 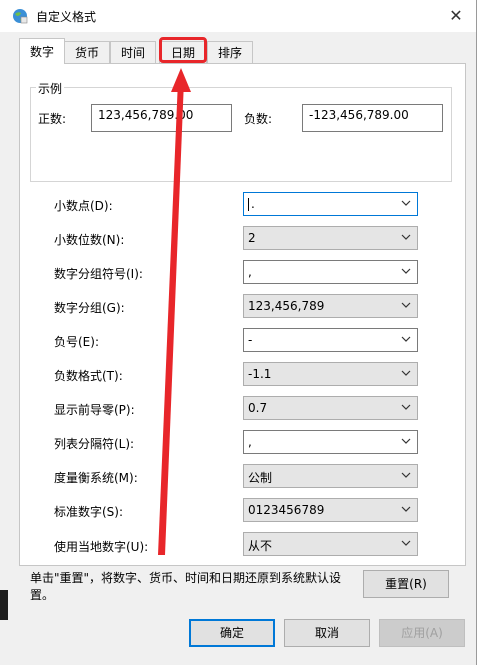 I want to click on negative-format-combo: -1.1, so click(x=330, y=374).